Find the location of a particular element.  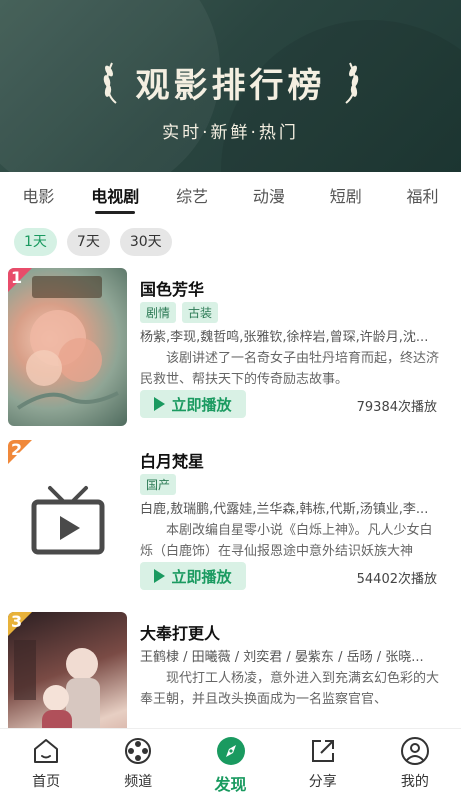

tag: 国产 is located at coordinates (158, 484).